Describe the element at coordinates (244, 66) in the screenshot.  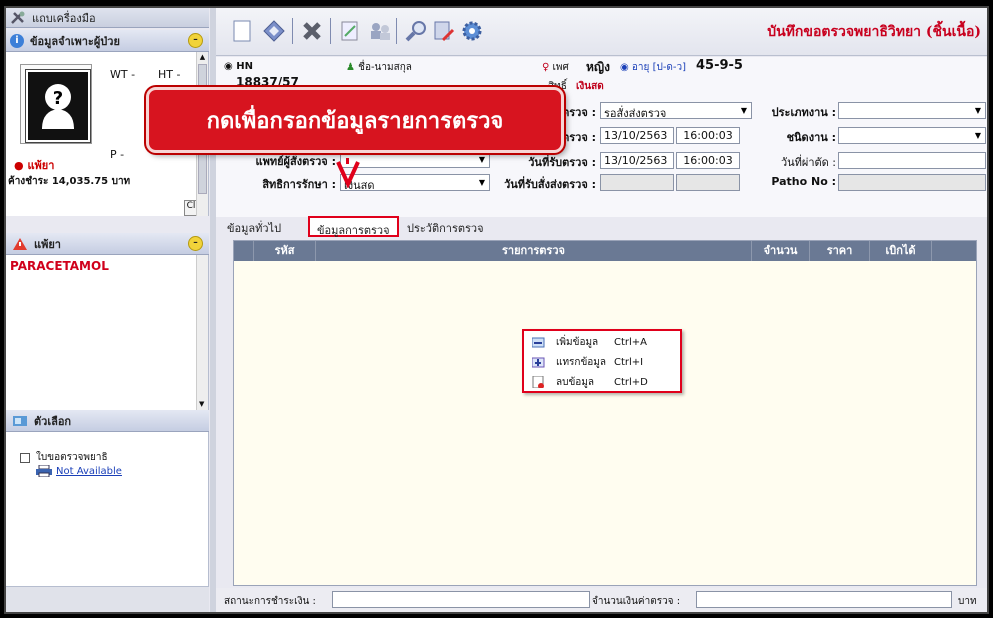
I see `hn-label-text: HN` at that location.